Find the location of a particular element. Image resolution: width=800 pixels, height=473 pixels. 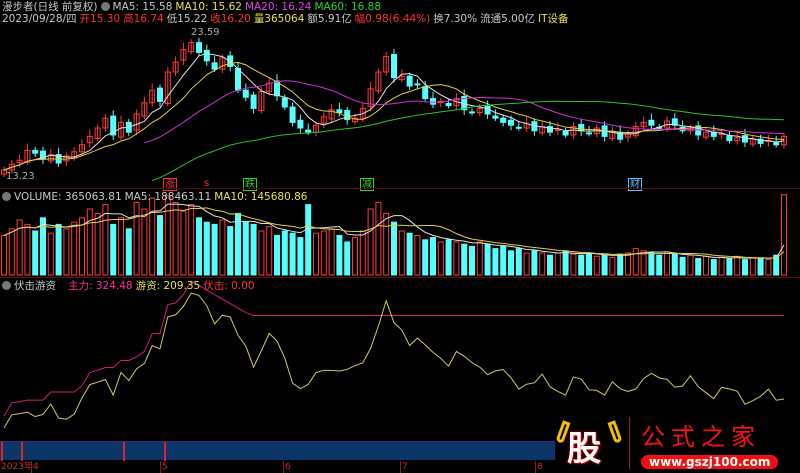

fuji-readout: 伏击: 0.00 is located at coordinates (229, 286).